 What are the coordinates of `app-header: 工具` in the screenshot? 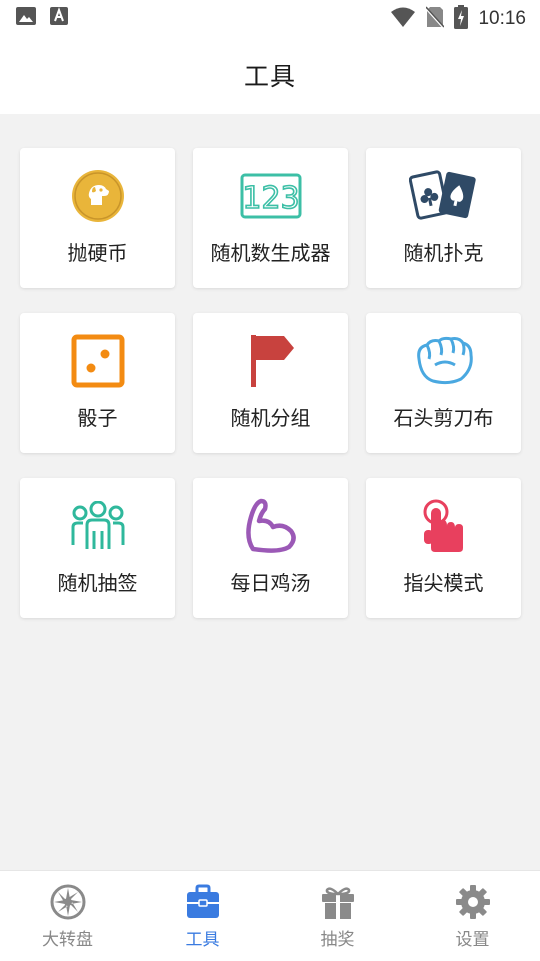 It's located at (270, 75).